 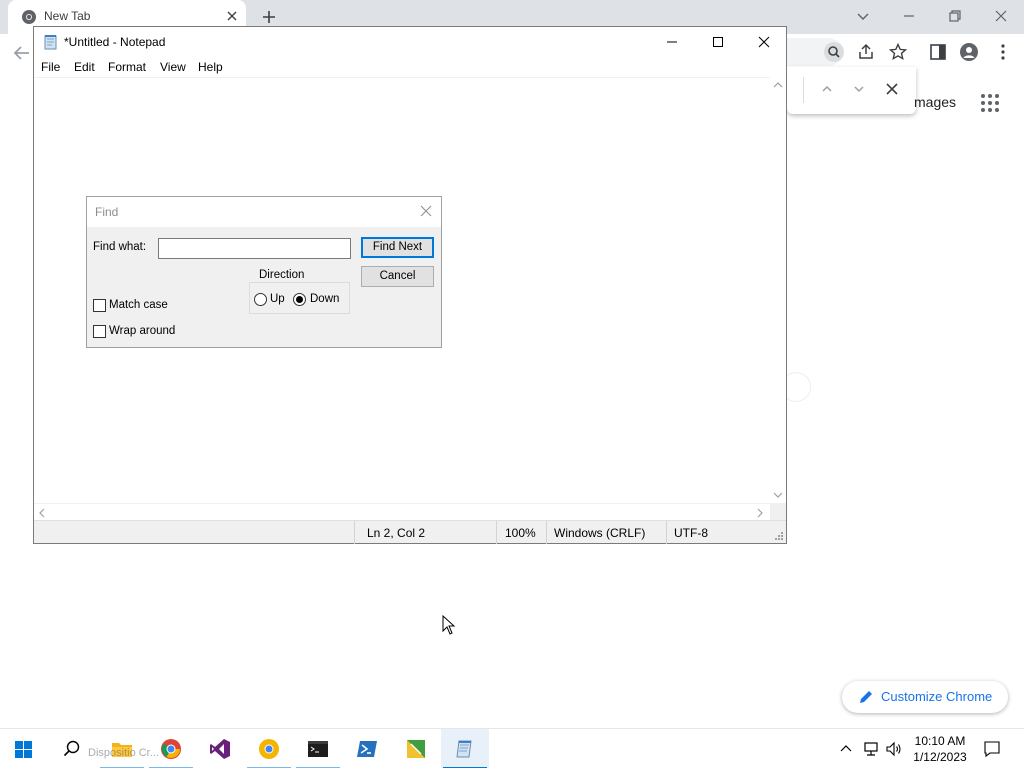 I want to click on customize-chrome-label: Customize Chrome, so click(x=937, y=696).